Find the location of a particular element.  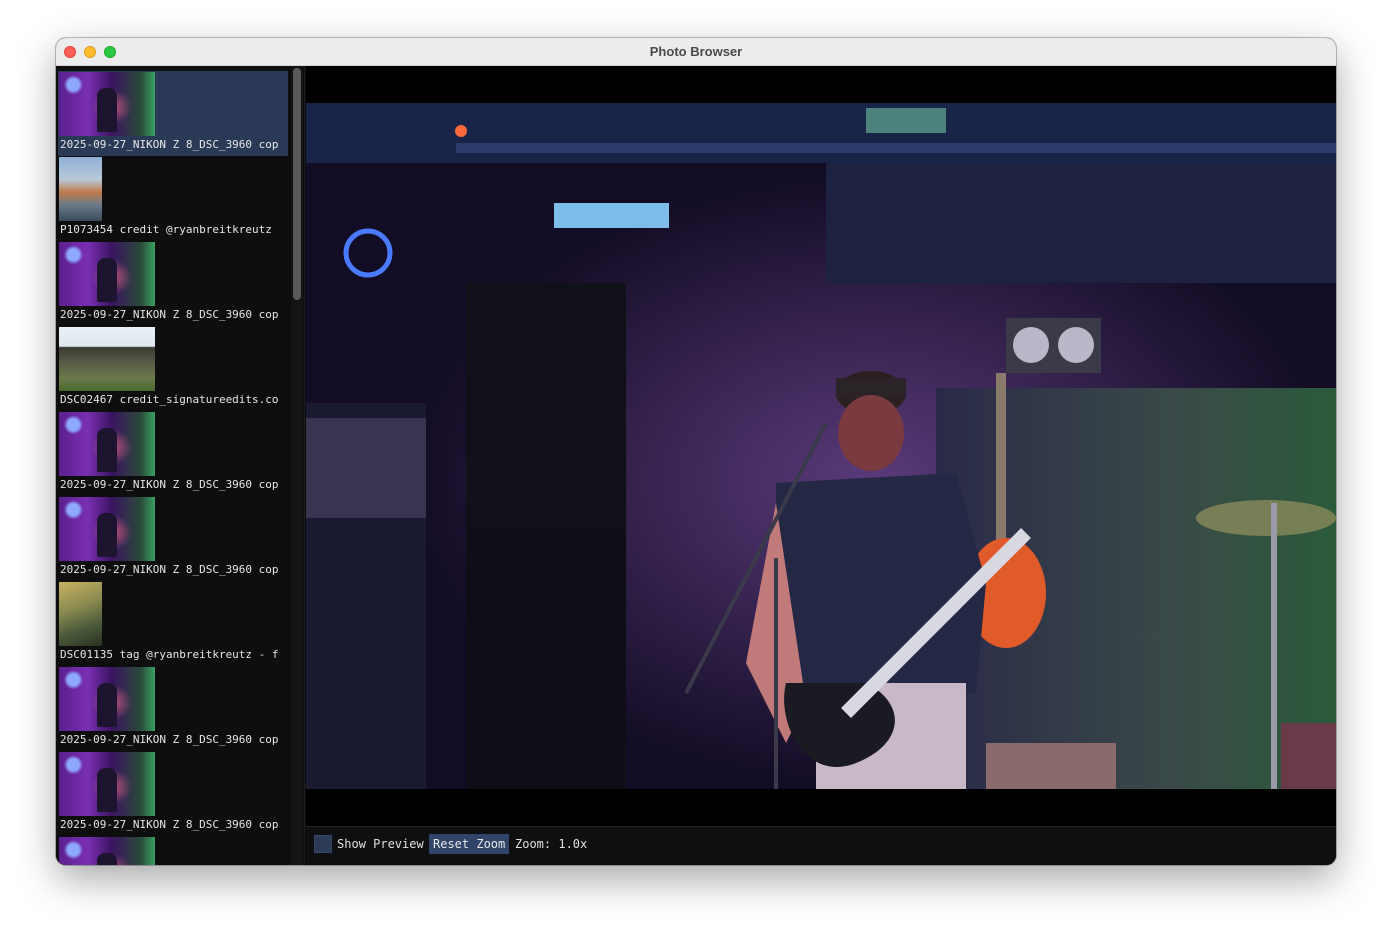

scrollbar-thumb is located at coordinates (297, 184).